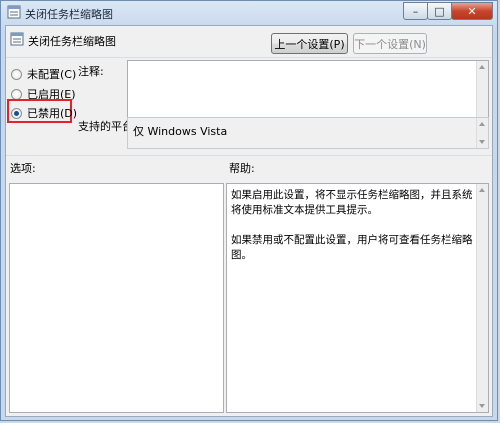  I want to click on window-controls: – □ ✕, so click(448, 11).